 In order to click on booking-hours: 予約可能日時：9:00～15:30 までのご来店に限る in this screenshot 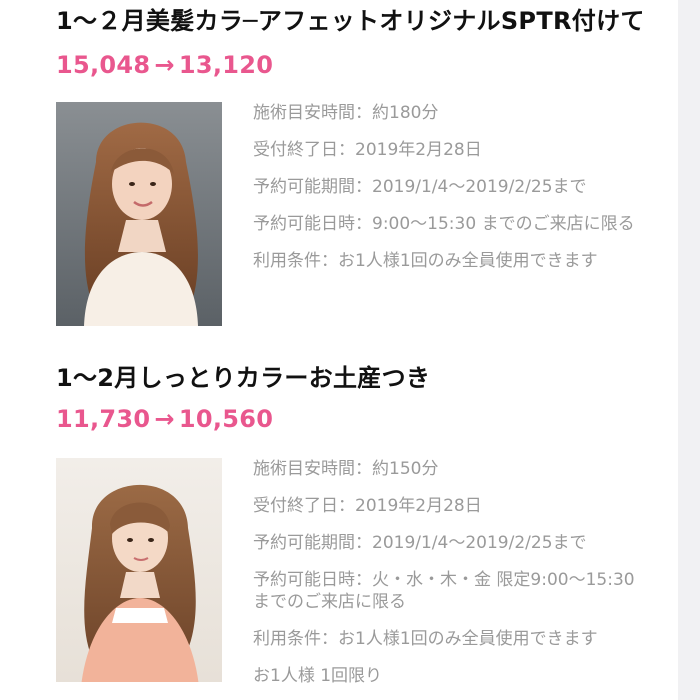, I will do `click(444, 224)`.